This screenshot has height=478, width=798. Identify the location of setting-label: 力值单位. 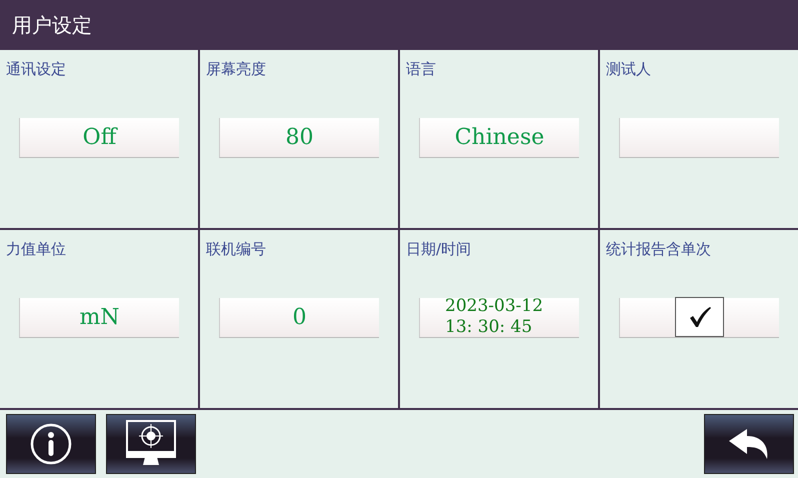
(36, 249).